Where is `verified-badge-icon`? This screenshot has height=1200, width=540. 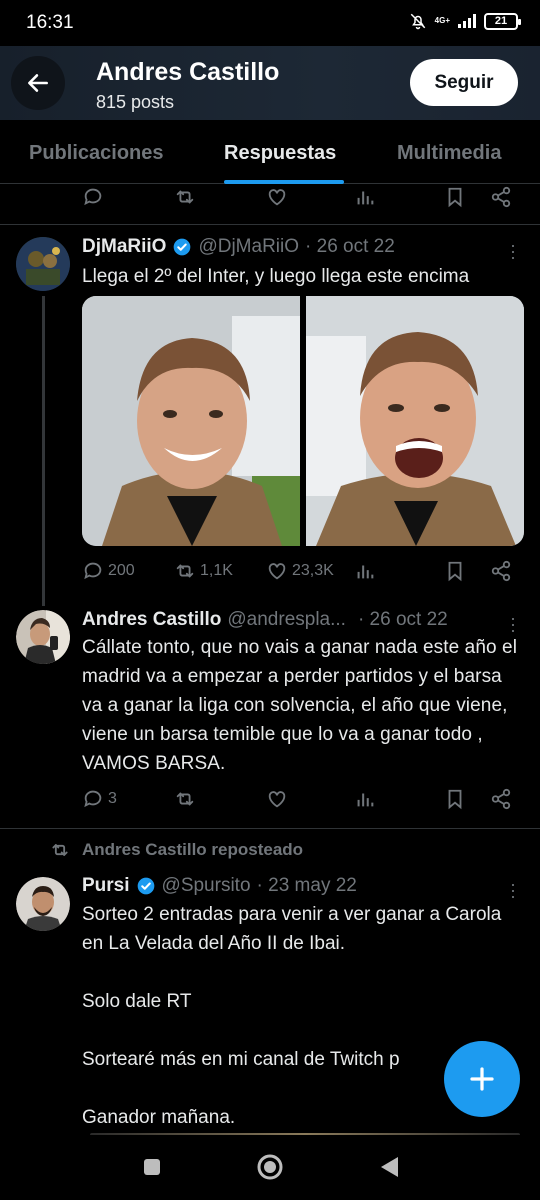
verified-badge-icon is located at coordinates (145, 886).